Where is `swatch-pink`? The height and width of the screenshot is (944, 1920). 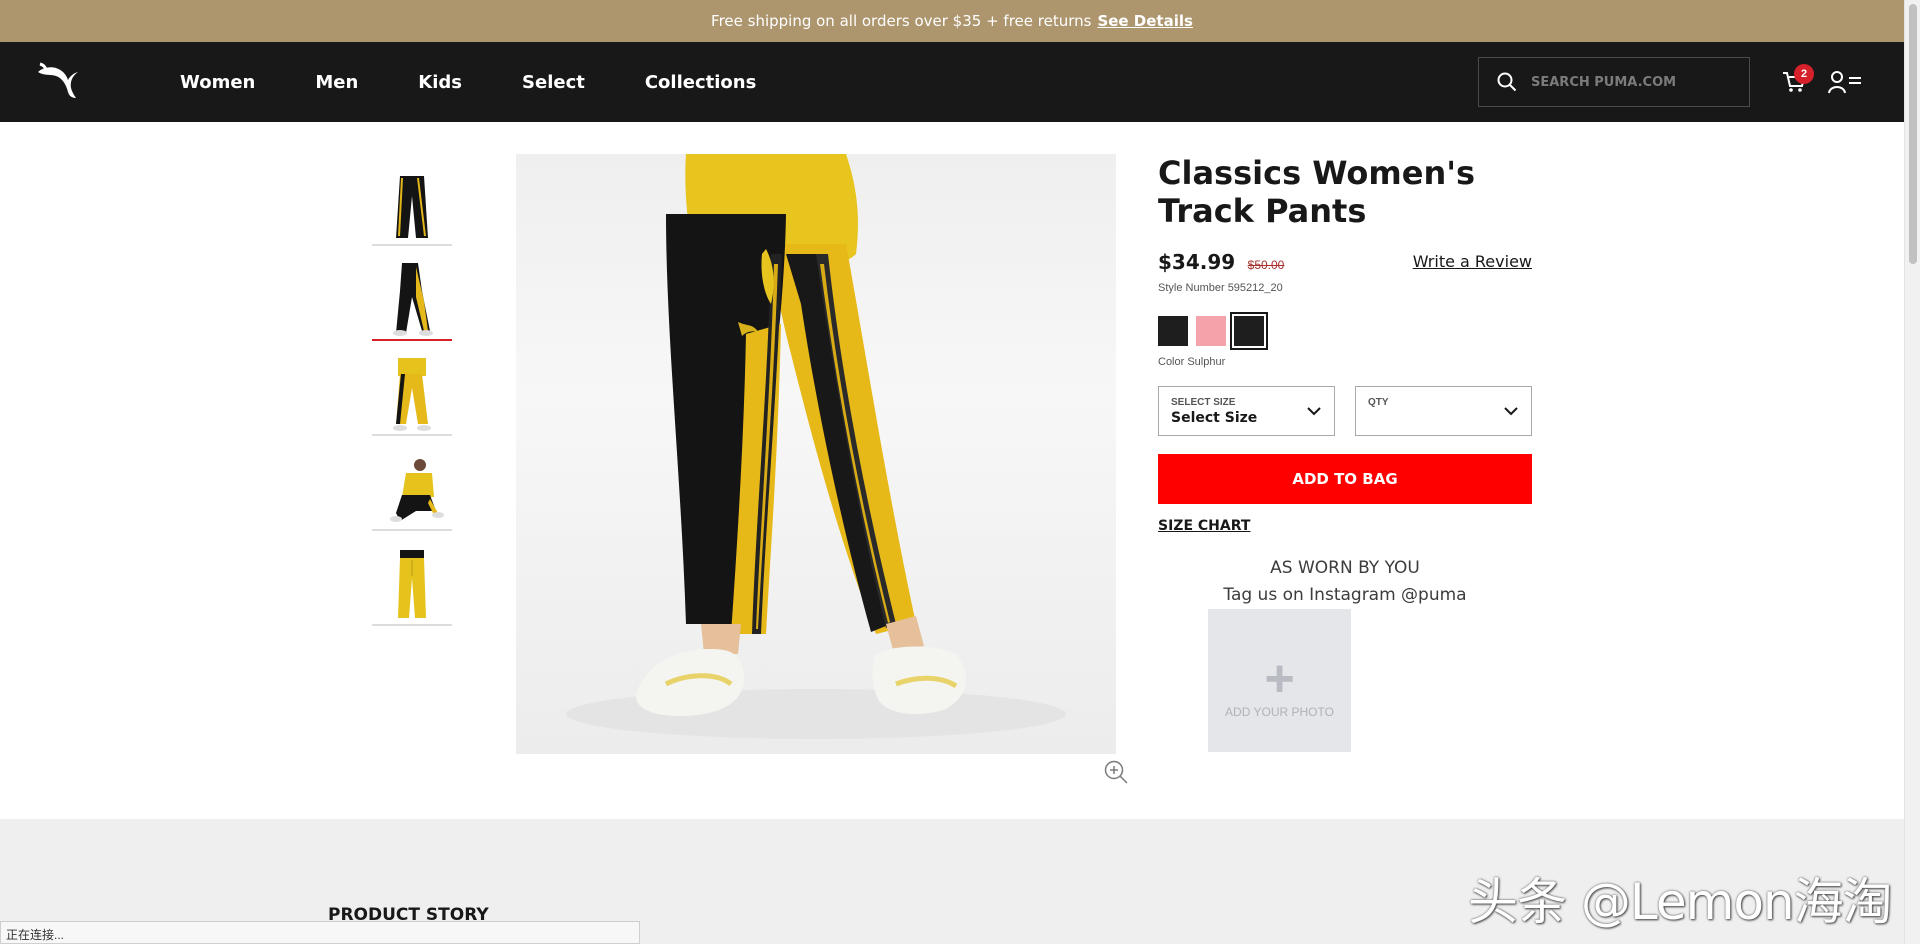 swatch-pink is located at coordinates (1211, 331).